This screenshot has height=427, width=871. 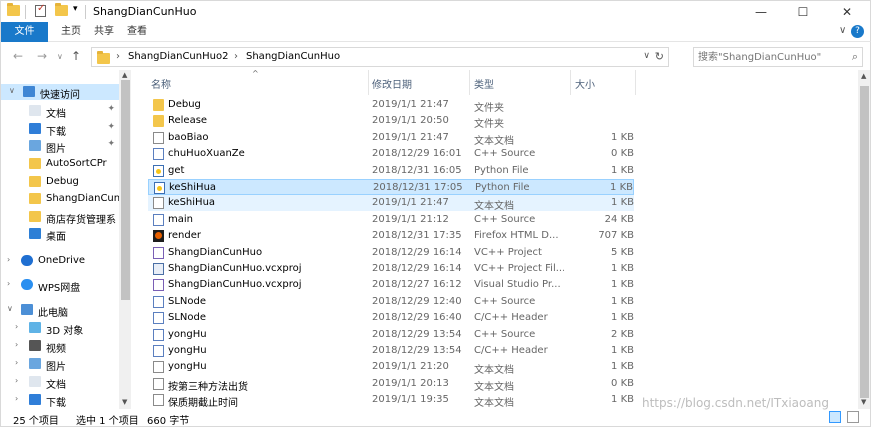 I want to click on file-row: yongHu 2019/1/1 21:20 文本文档 1 KB, so click(x=391, y=367).